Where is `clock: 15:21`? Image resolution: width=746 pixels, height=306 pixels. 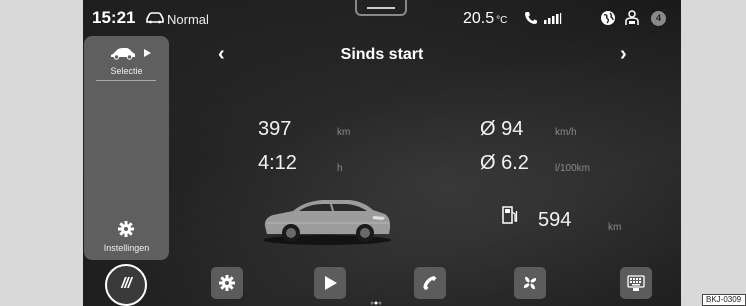 clock: 15:21 is located at coordinates (114, 17).